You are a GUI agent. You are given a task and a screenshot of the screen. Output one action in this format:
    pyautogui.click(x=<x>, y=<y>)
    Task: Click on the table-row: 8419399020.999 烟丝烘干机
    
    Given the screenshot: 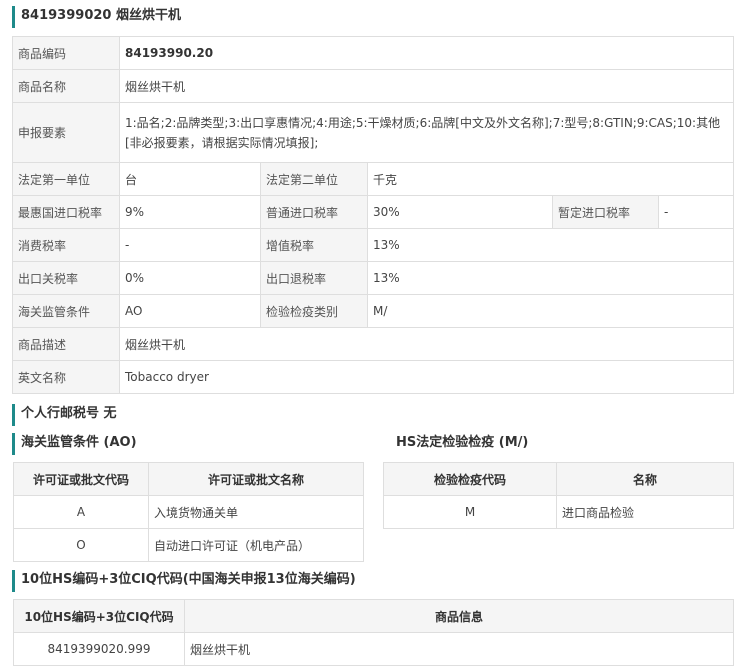 What is the action you would take?
    pyautogui.click(x=373, y=649)
    